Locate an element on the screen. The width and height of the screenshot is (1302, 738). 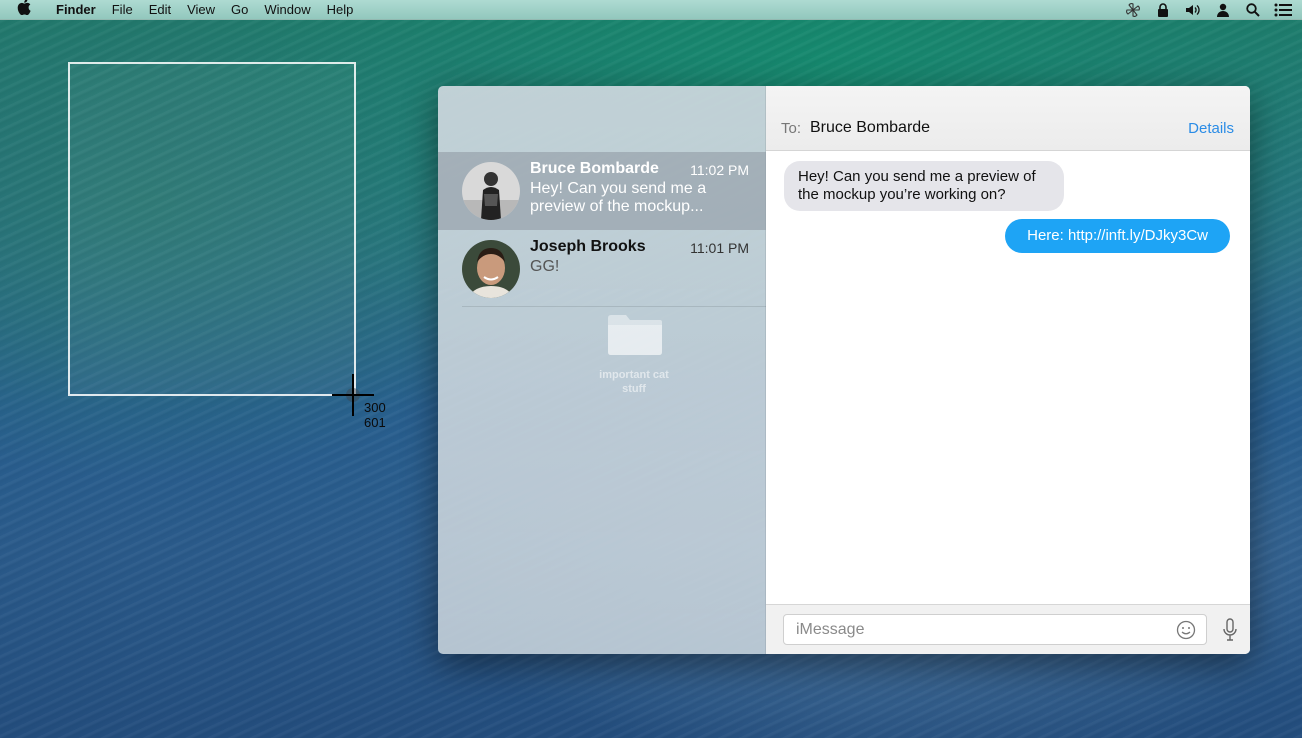
apple-menu-icon is located at coordinates (24, 10).